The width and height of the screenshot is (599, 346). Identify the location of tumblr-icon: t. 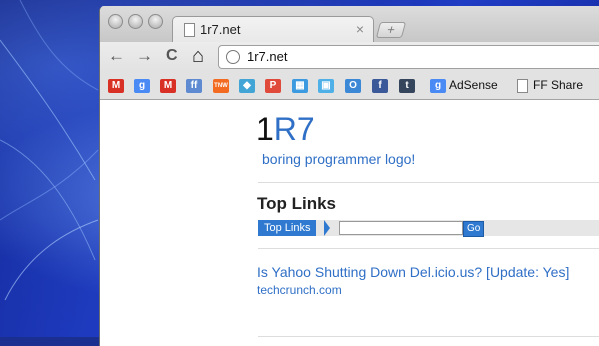
(407, 86).